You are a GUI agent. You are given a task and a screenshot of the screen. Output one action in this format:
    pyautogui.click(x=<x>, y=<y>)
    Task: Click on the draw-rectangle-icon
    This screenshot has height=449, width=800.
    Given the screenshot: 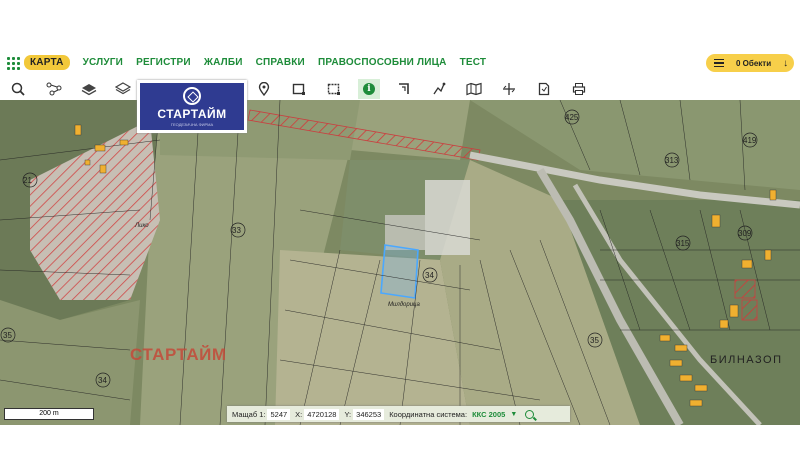 What is the action you would take?
    pyautogui.click(x=299, y=89)
    